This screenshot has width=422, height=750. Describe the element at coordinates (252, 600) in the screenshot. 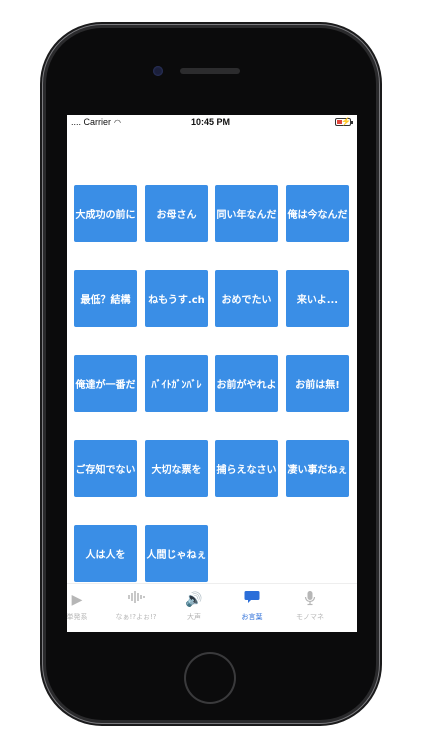

I see `speech-bubble-icon` at that location.